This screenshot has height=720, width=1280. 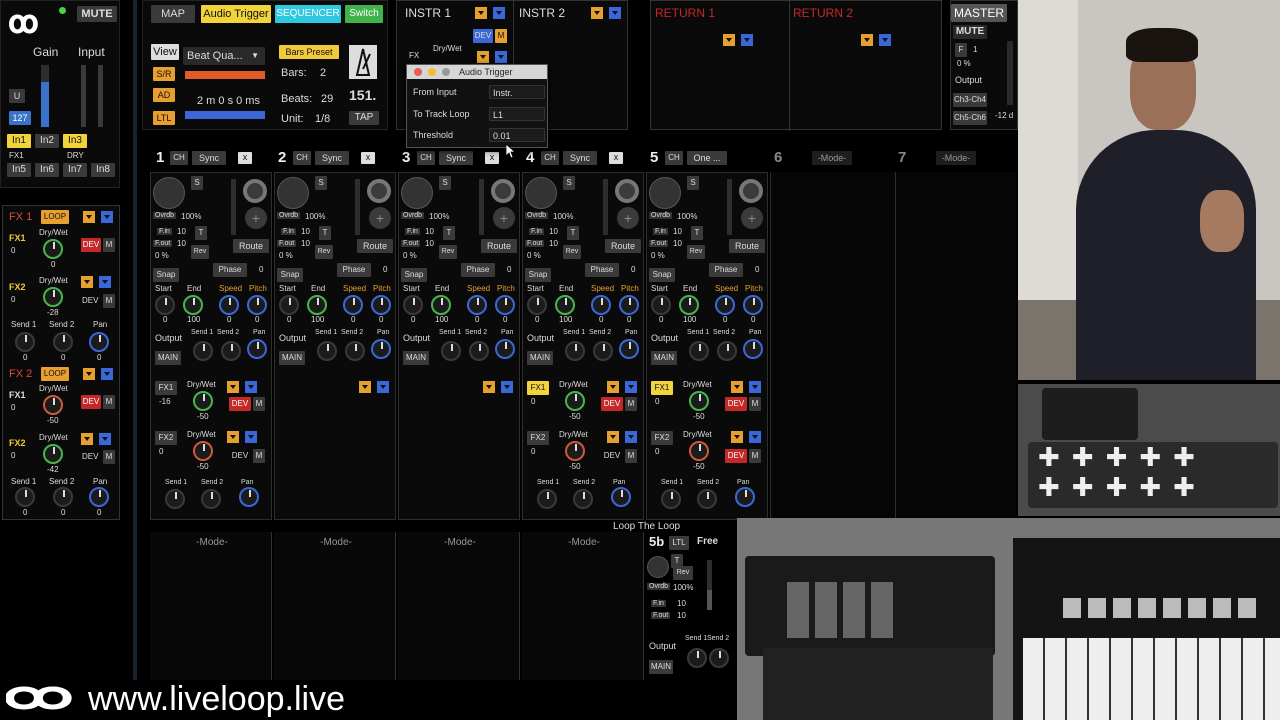 What do you see at coordinates (597, 13) in the screenshot?
I see `instr2-device-dropdown` at bounding box center [597, 13].